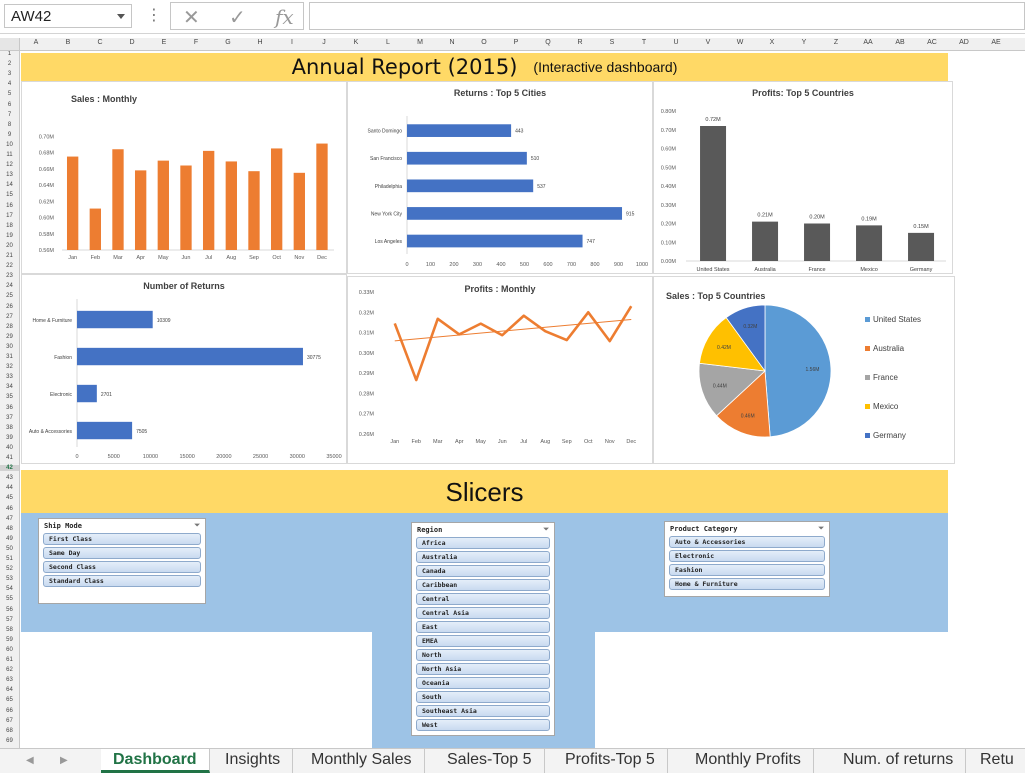 This screenshot has width=1025, height=773. I want to click on column-header-F: F, so click(196, 42).